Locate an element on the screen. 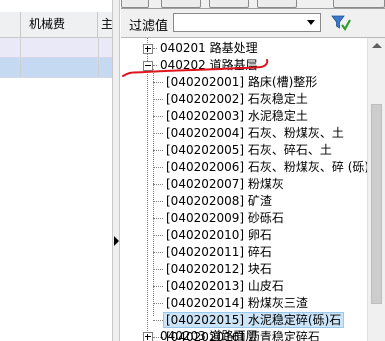  tree-node-label: [040202015] 水泥稳定碎(砾)石 is located at coordinates (253, 320).